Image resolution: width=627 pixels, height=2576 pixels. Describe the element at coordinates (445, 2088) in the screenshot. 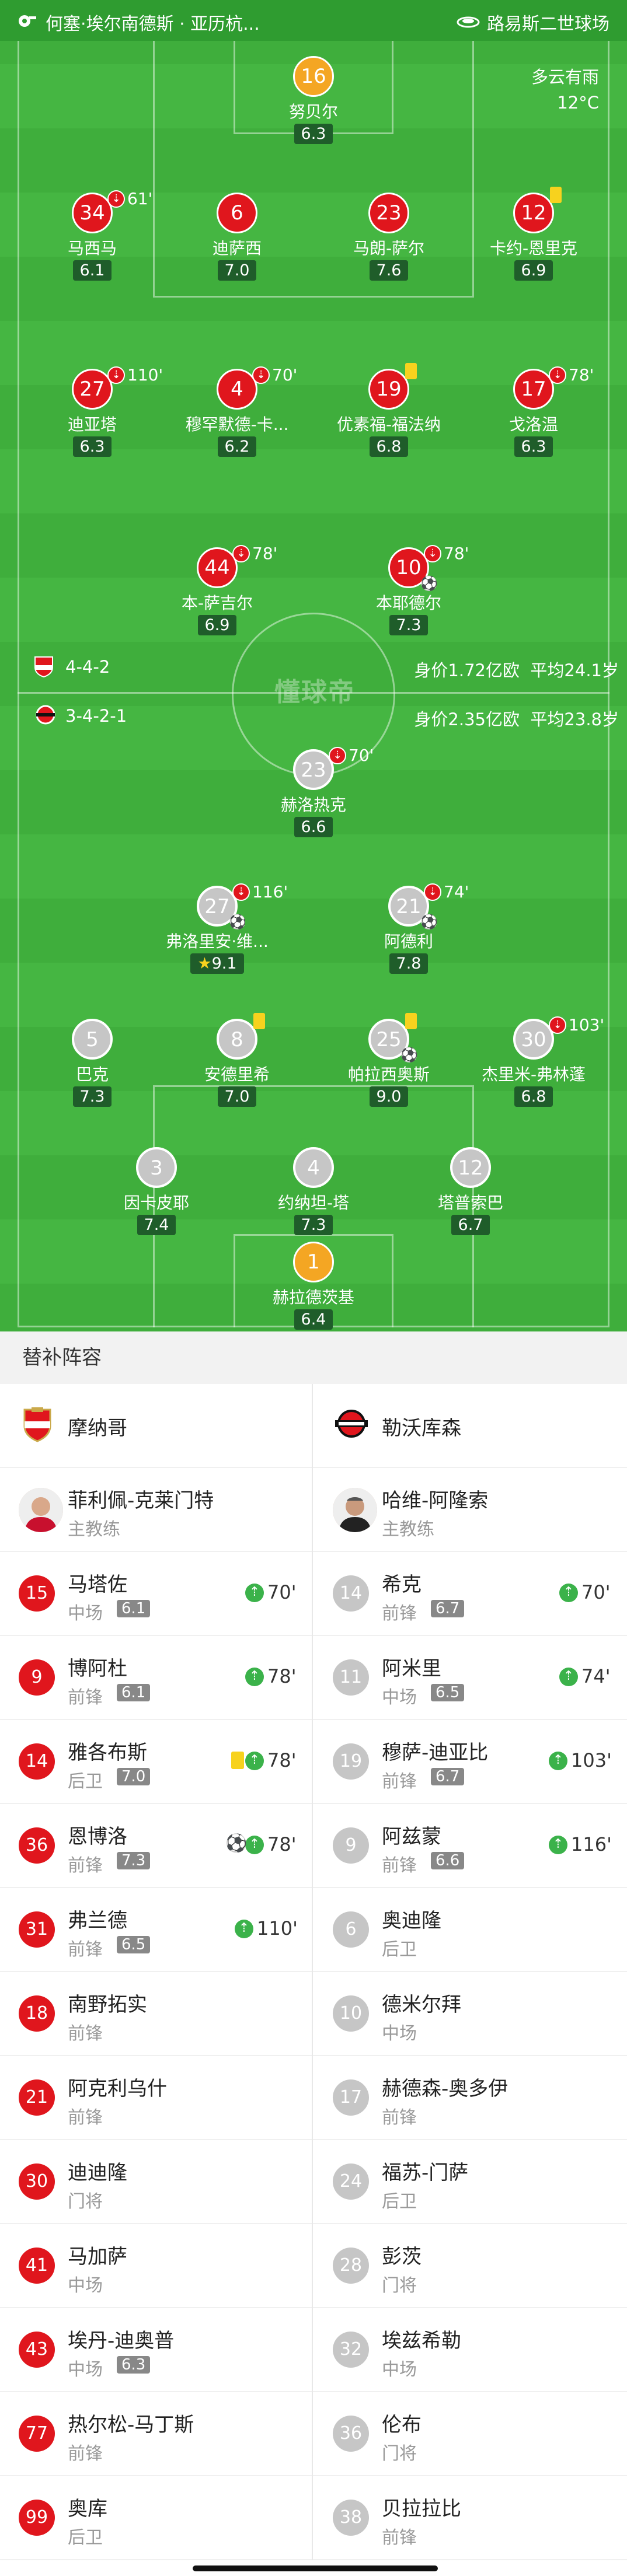

I see `sub-name: 赫德森-奥多伊` at that location.